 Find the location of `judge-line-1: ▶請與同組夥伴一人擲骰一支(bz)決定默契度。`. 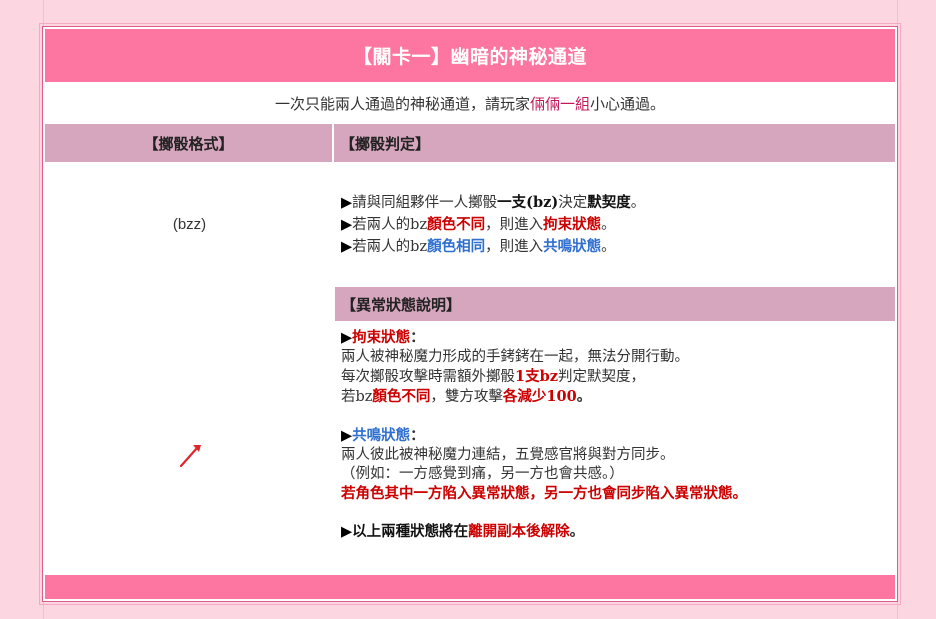

judge-line-1: ▶請與同組夥伴一人擲骰一支(bz)決定默契度。 is located at coordinates (493, 203).